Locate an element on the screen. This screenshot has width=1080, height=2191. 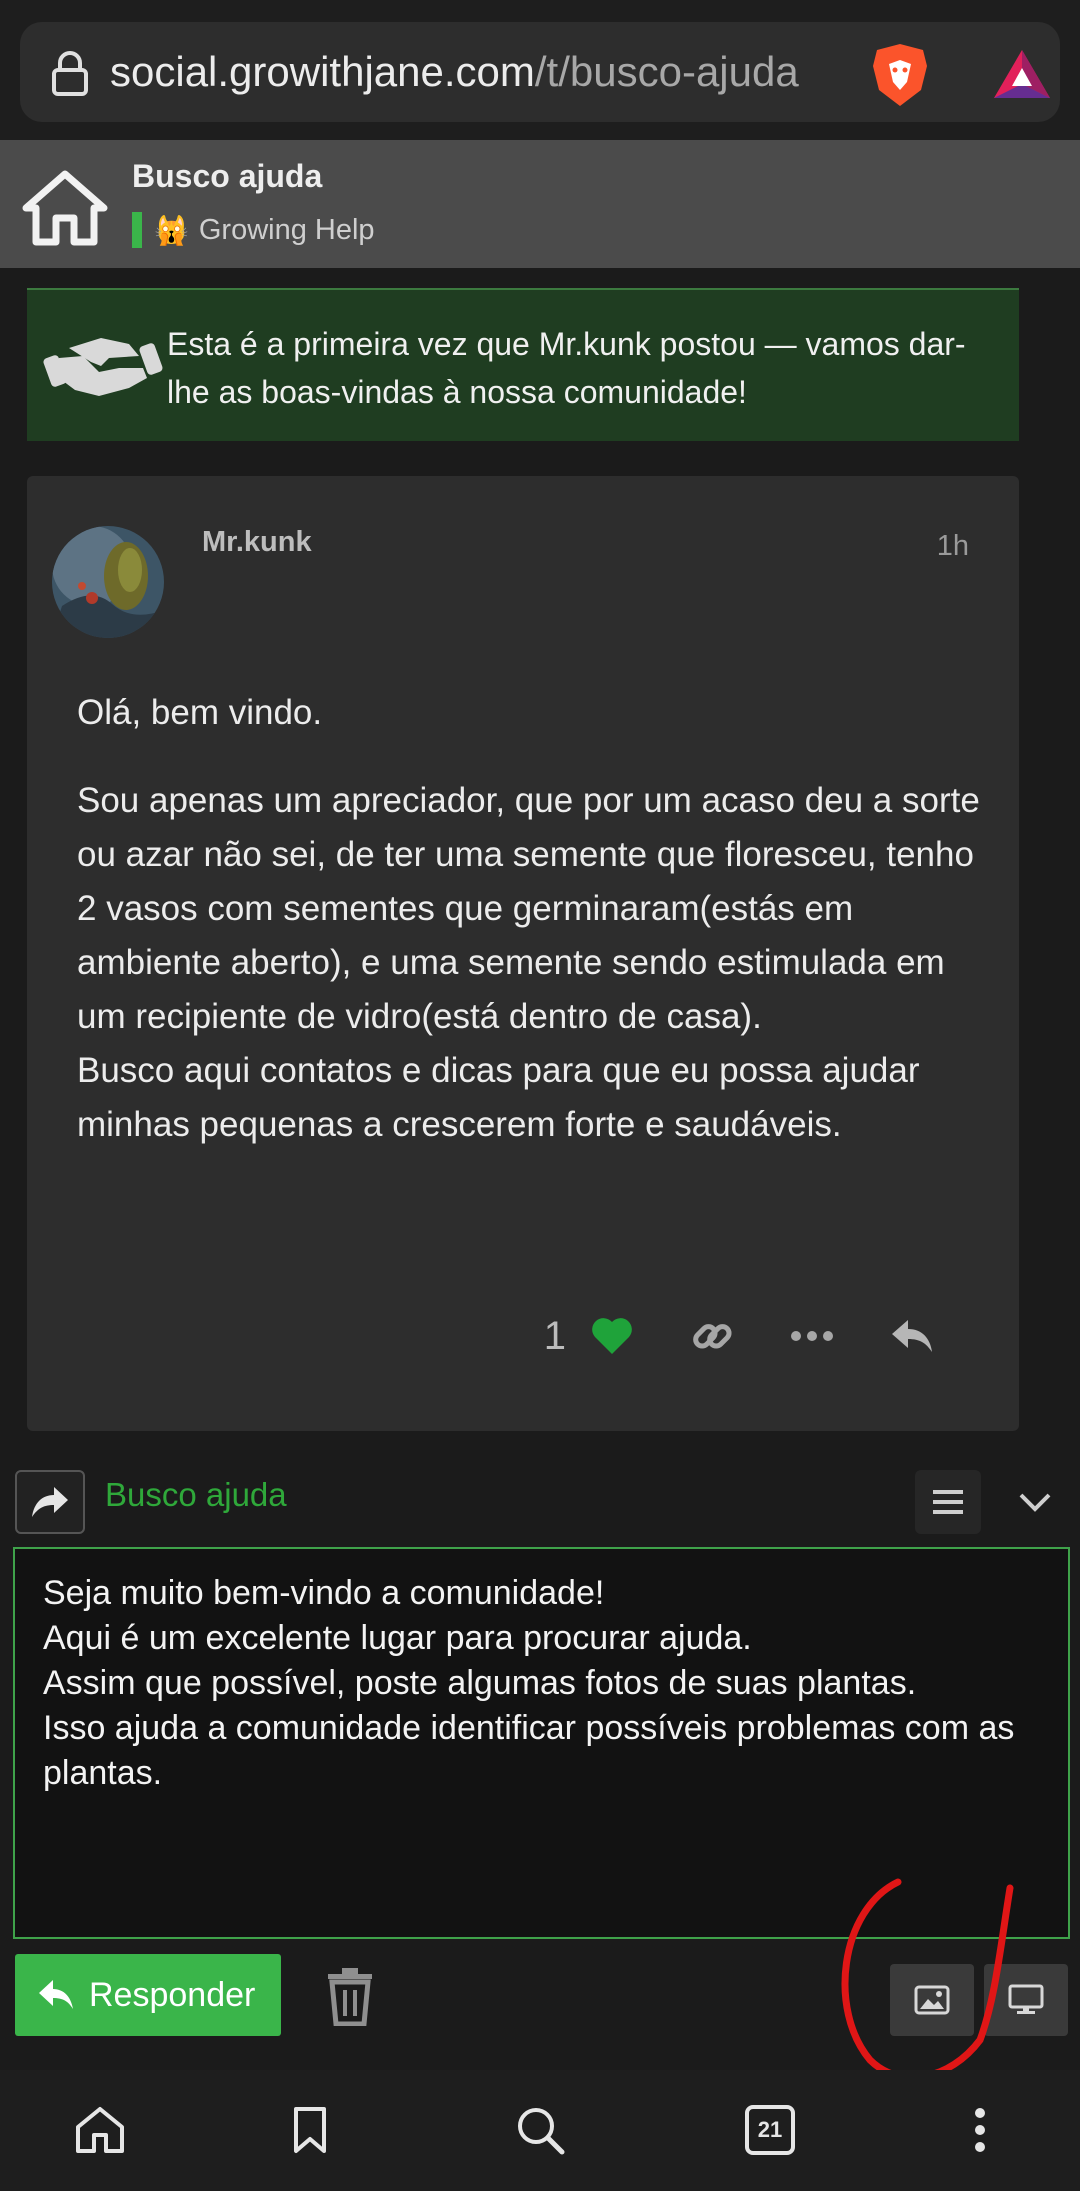
desktop-icon is located at coordinates (1026, 1999).